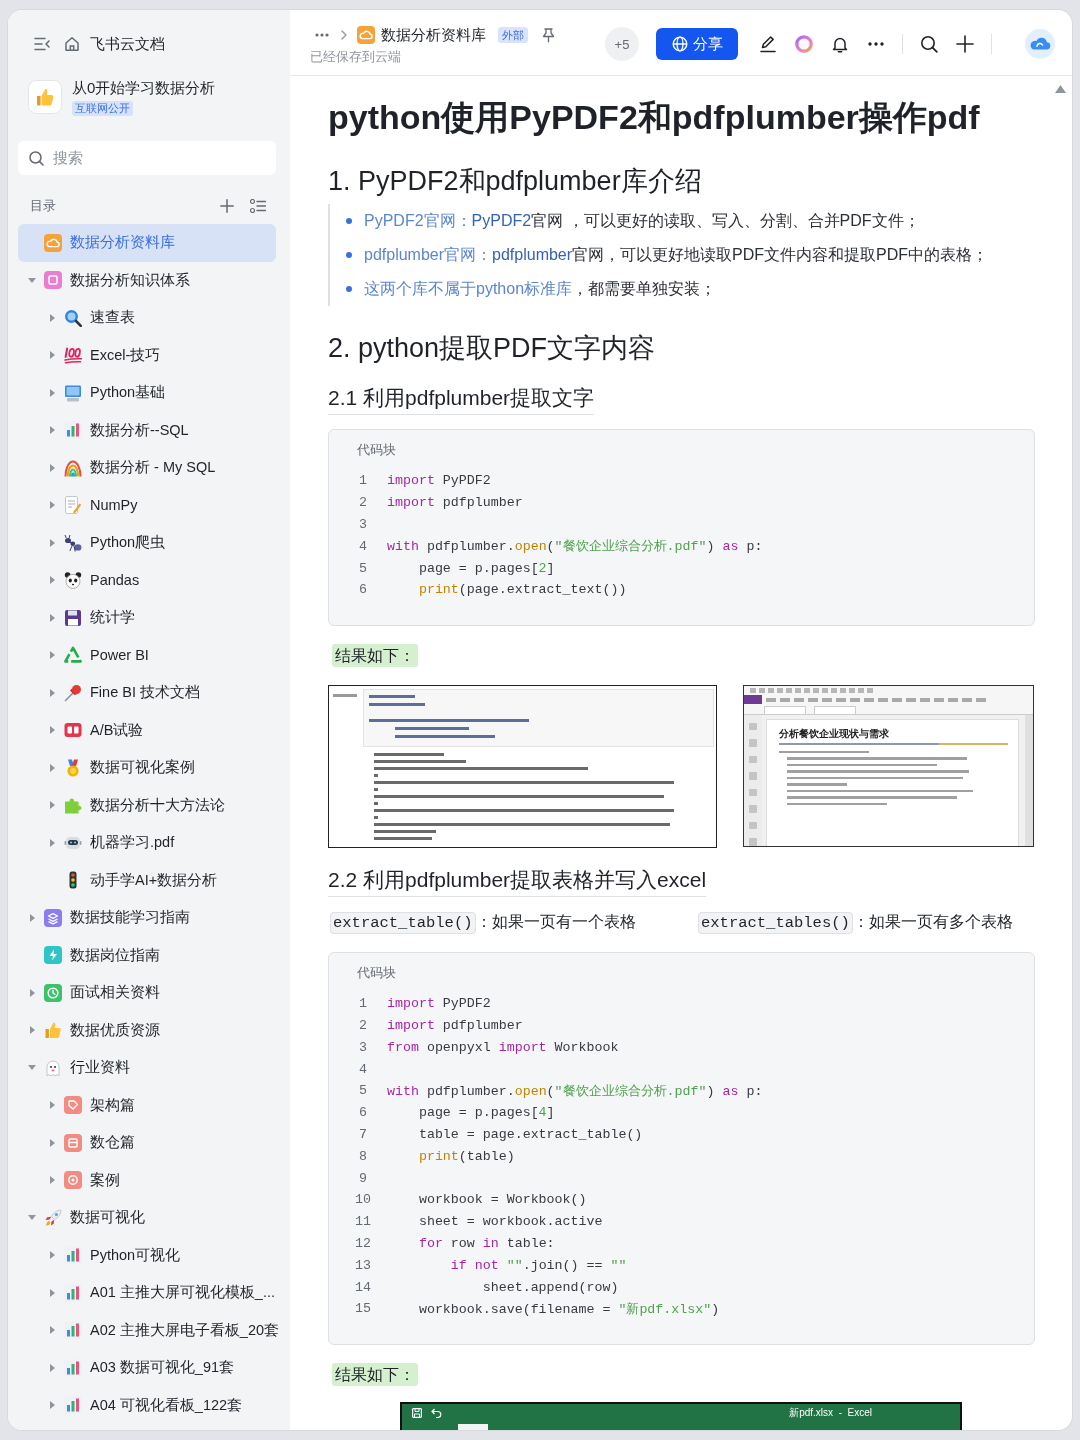  Describe the element at coordinates (363, 1287) in the screenshot. I see `line-number: 14` at that location.